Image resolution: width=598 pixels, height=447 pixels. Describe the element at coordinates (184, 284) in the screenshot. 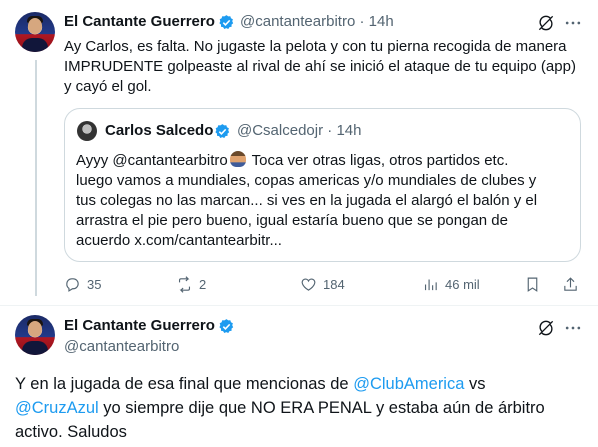

I see `repost-icon` at that location.